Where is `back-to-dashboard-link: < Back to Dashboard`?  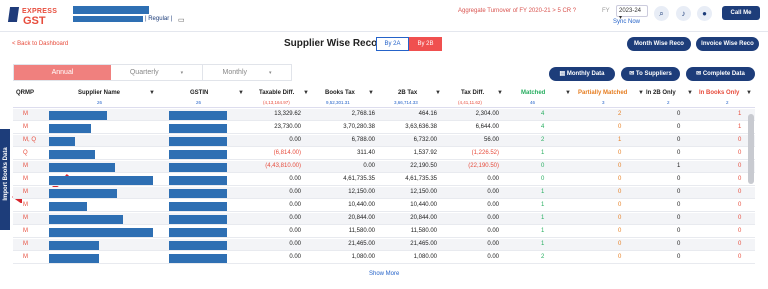 back-to-dashboard-link: < Back to Dashboard is located at coordinates (40, 44).